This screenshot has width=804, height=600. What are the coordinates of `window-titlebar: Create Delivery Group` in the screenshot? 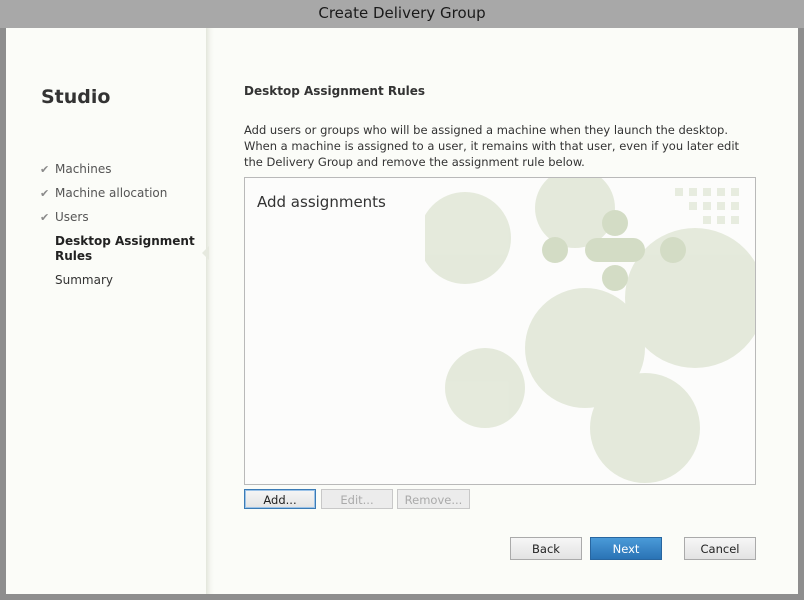 It's located at (402, 14).